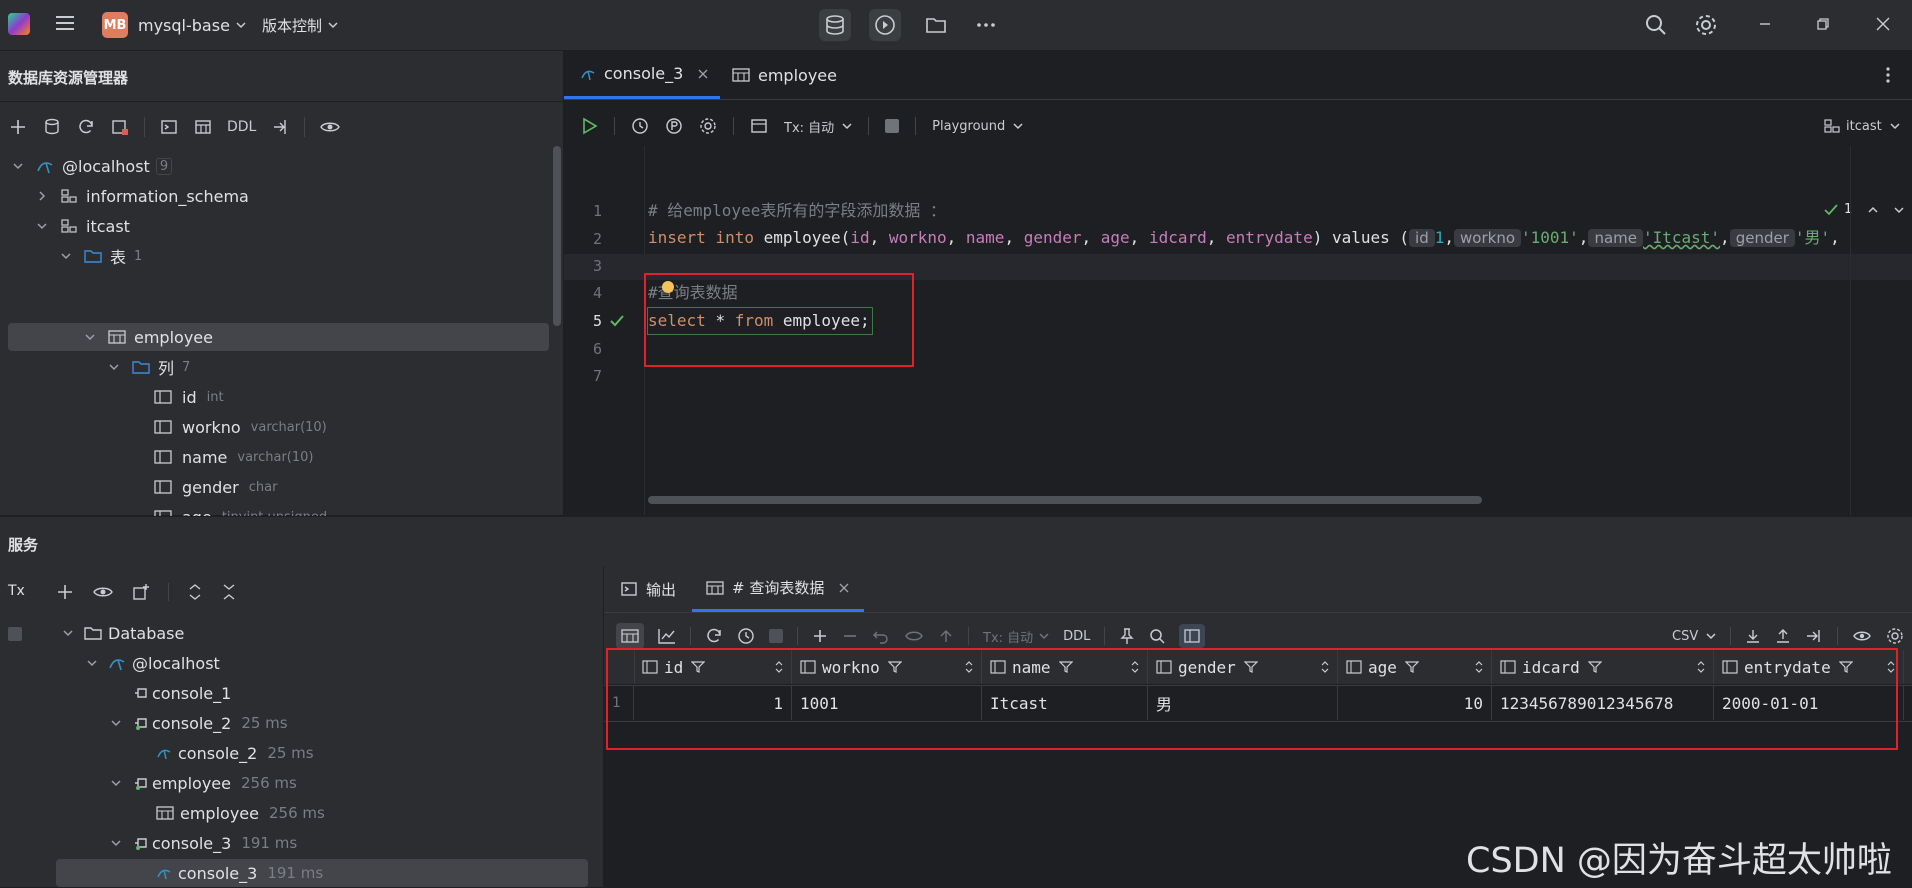  Describe the element at coordinates (1065, 500) in the screenshot. I see `horizontal-scrollbar-thumb` at that location.